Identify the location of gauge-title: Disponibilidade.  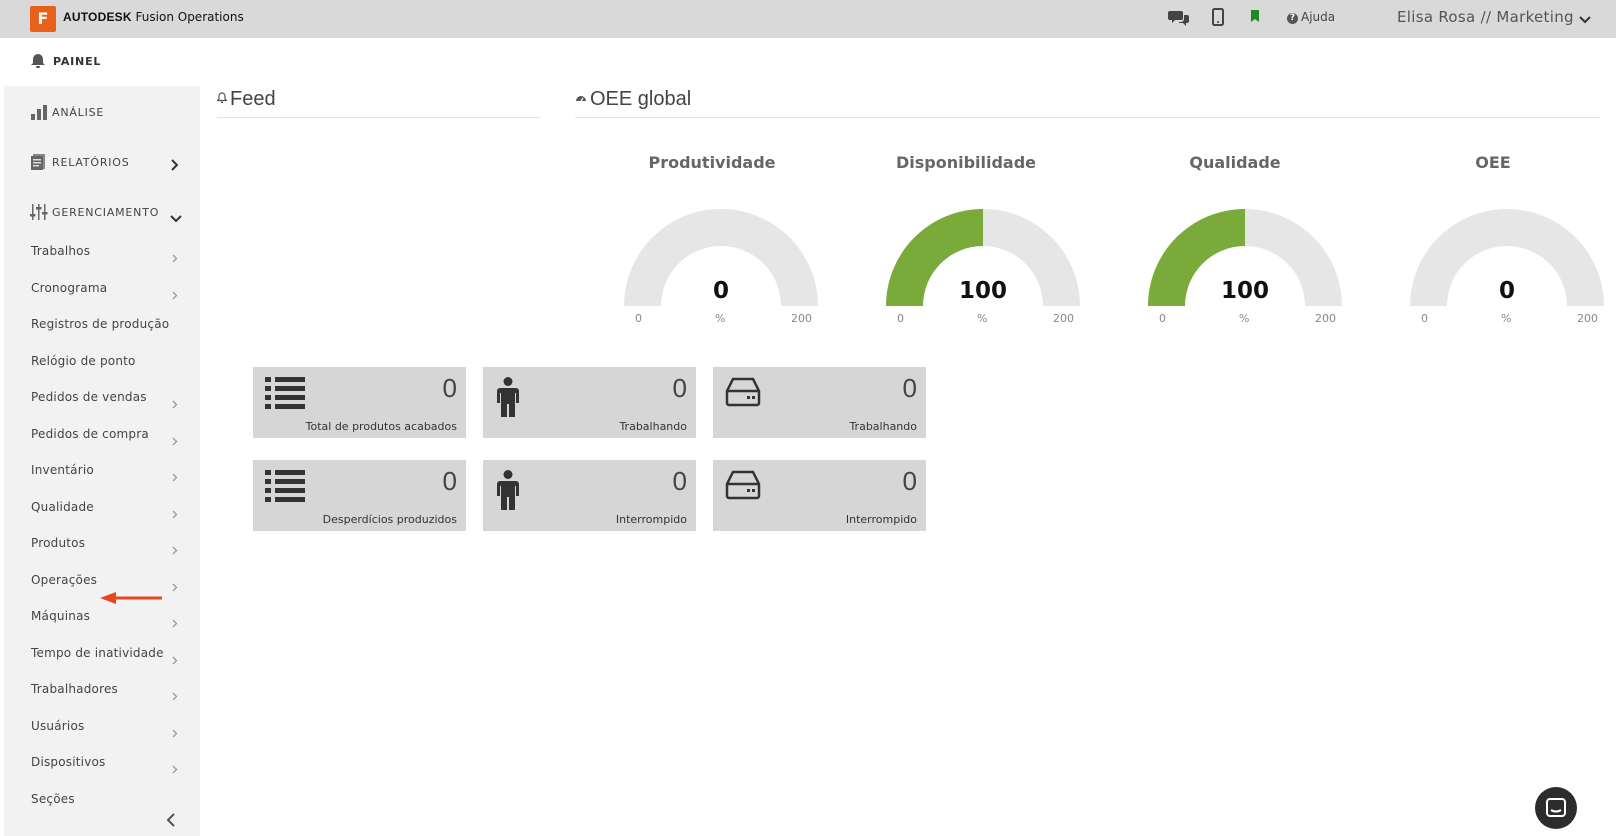
(966, 162).